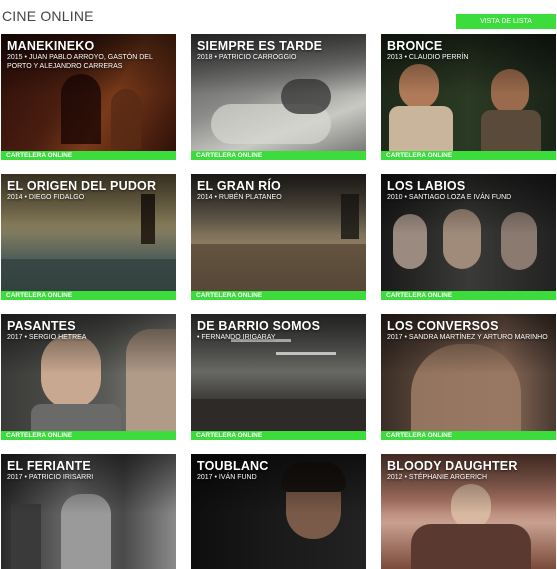  What do you see at coordinates (239, 186) in the screenshot?
I see `film-title: EL GRAN RÍO` at bounding box center [239, 186].